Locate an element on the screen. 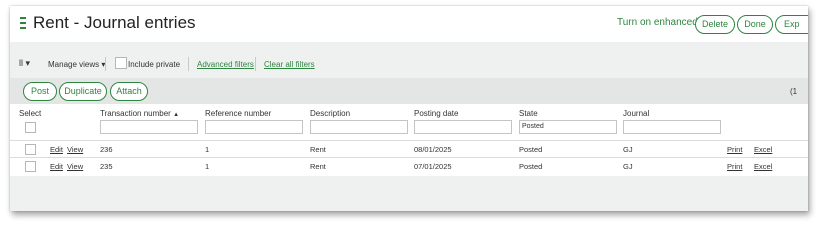 The height and width of the screenshot is (240, 817). posting-date-cell: 07/01/2025 is located at coordinates (433, 166).